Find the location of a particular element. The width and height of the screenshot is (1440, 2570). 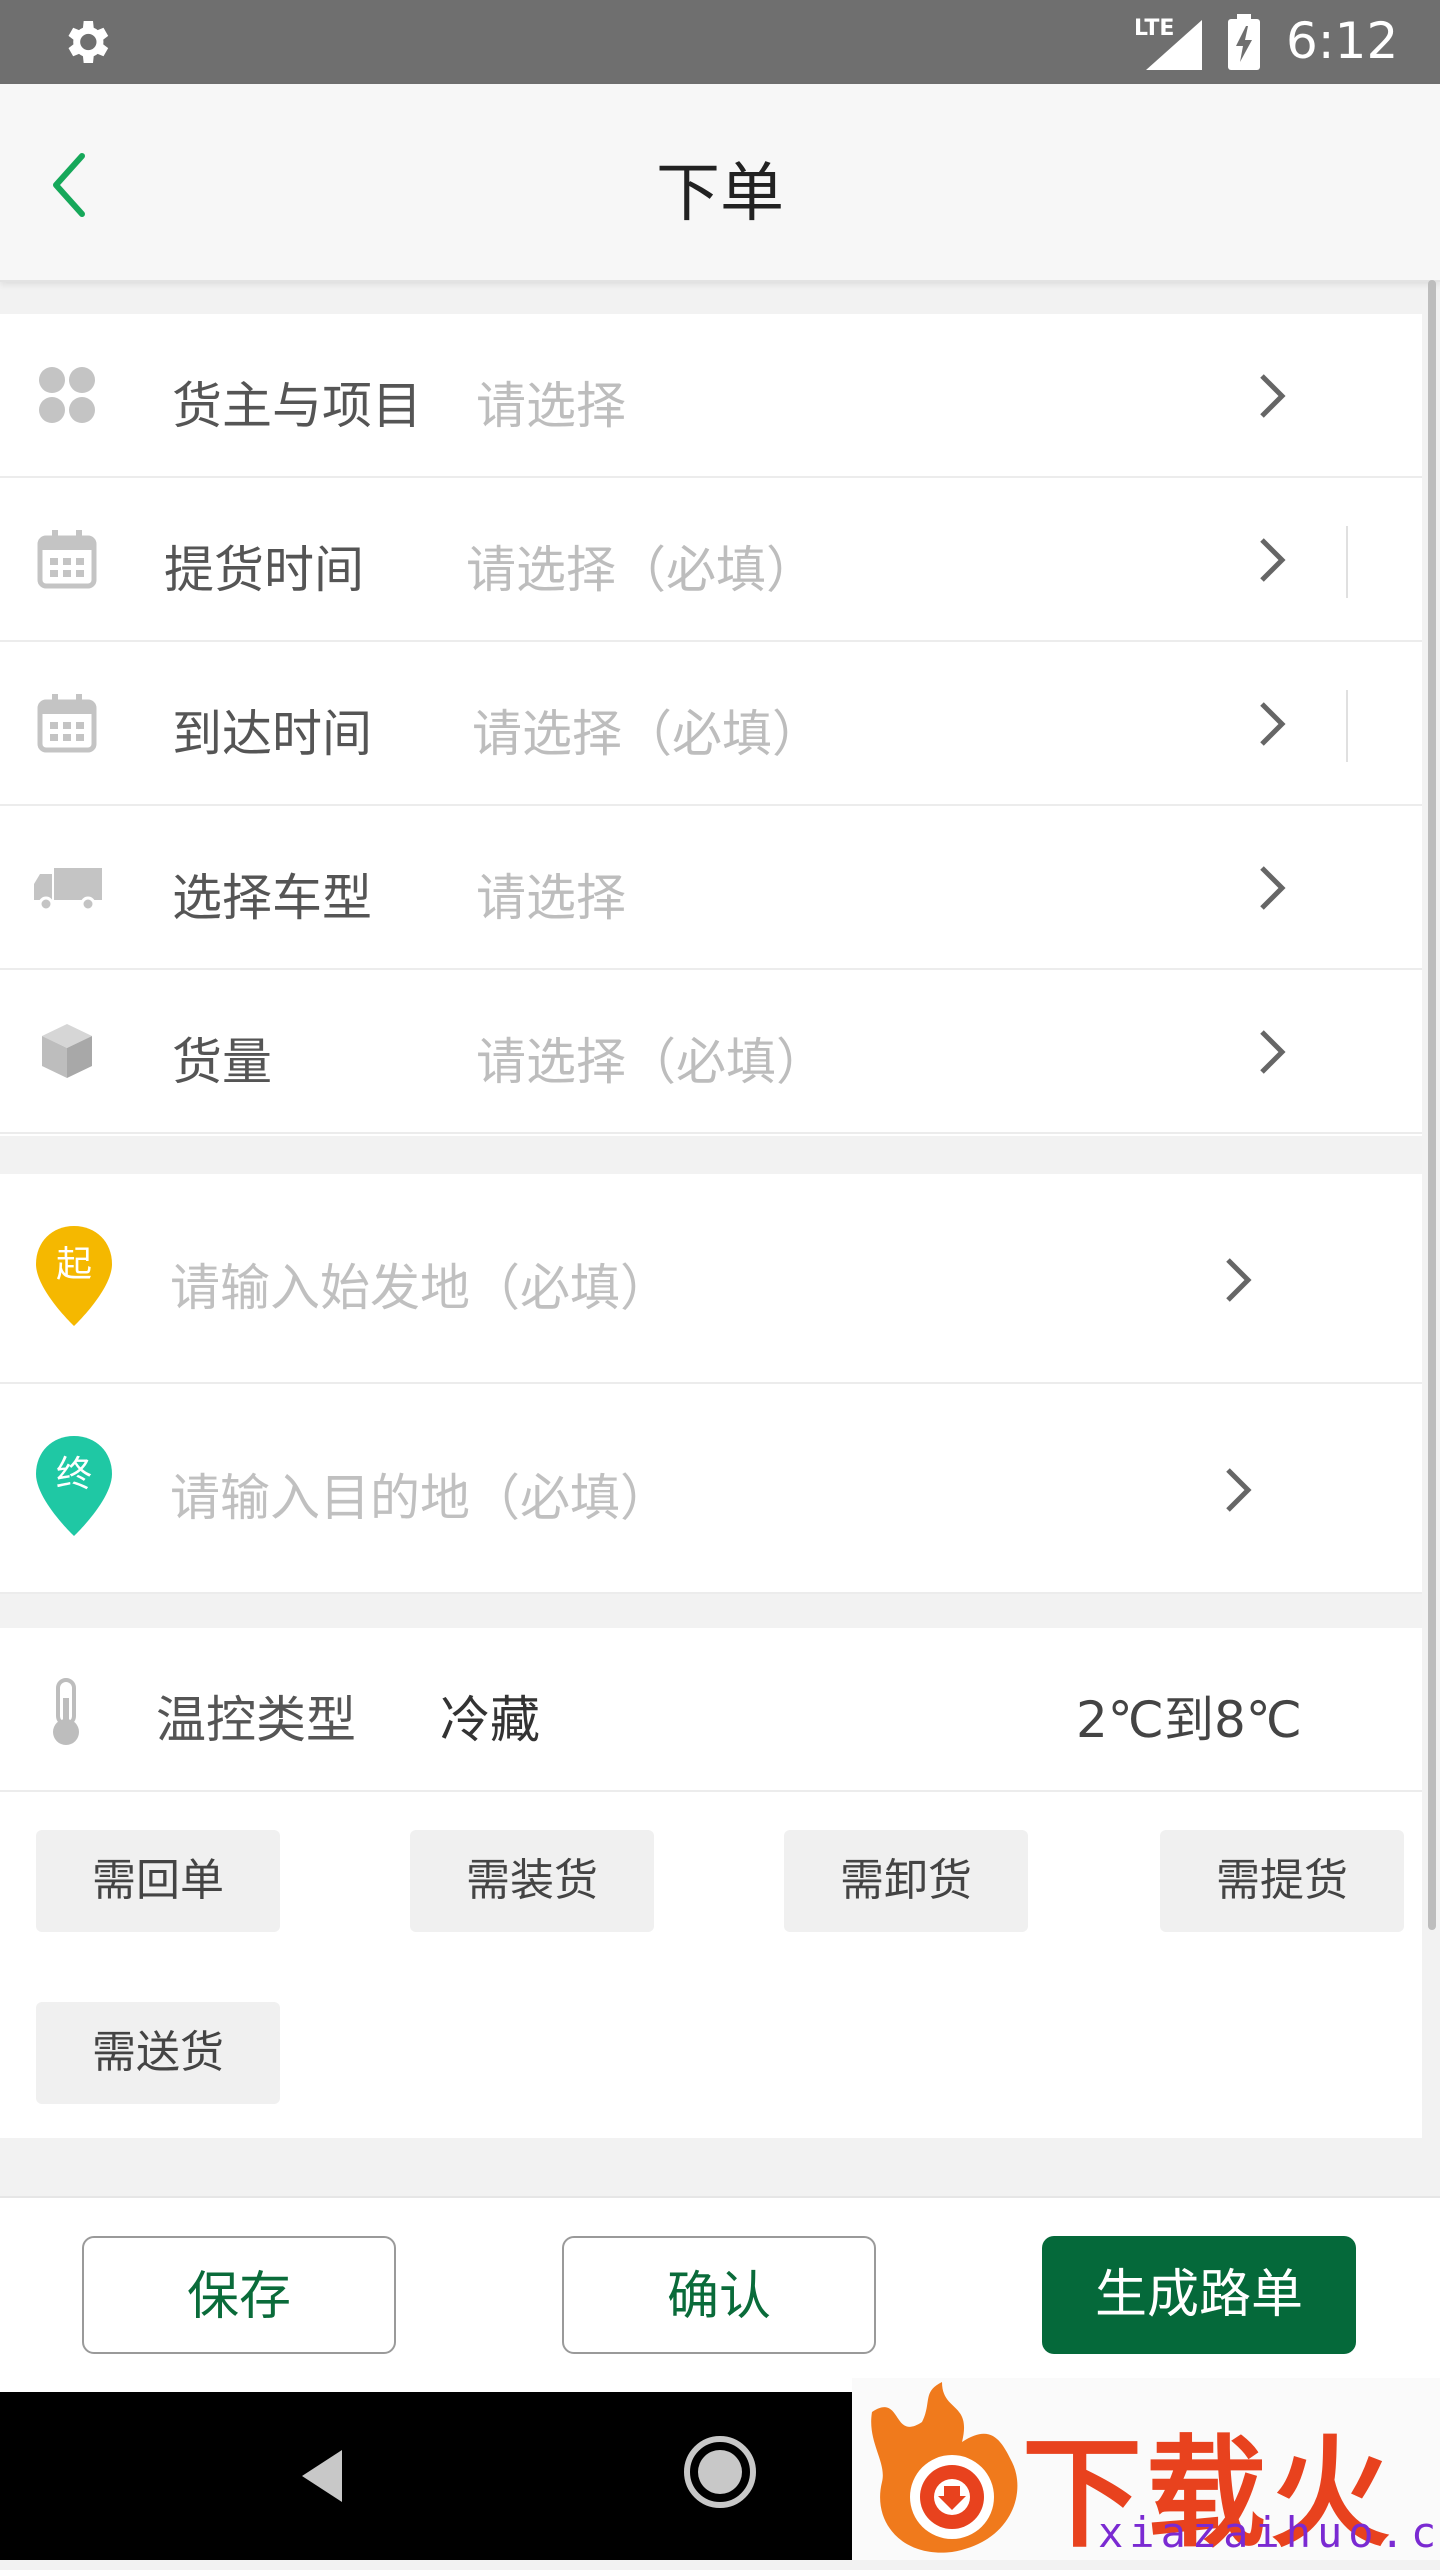

grid-icon is located at coordinates (67, 395).